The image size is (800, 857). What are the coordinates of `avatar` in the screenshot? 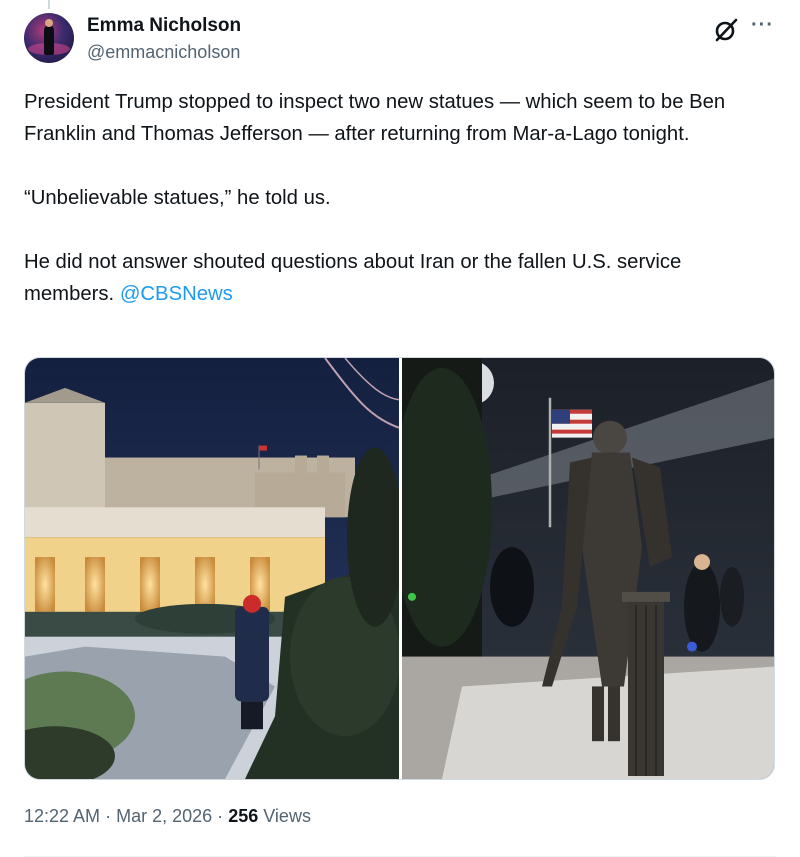 It's located at (49, 38).